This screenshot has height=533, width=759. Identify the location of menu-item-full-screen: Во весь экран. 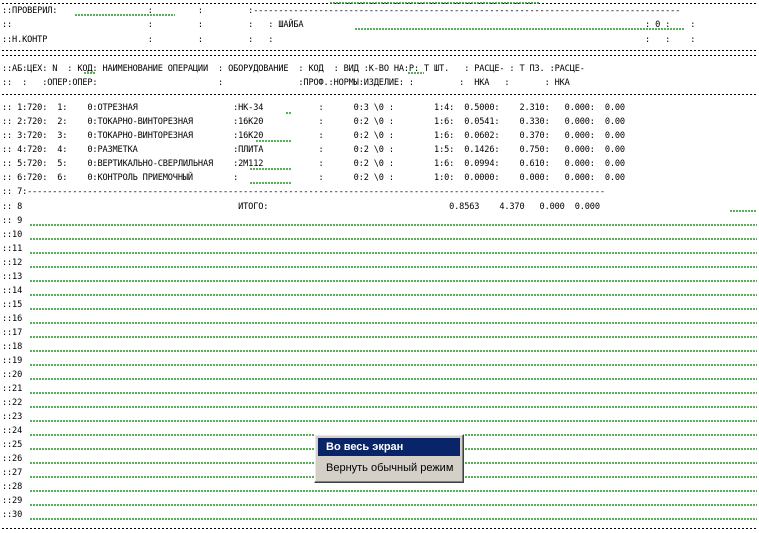
(389, 447).